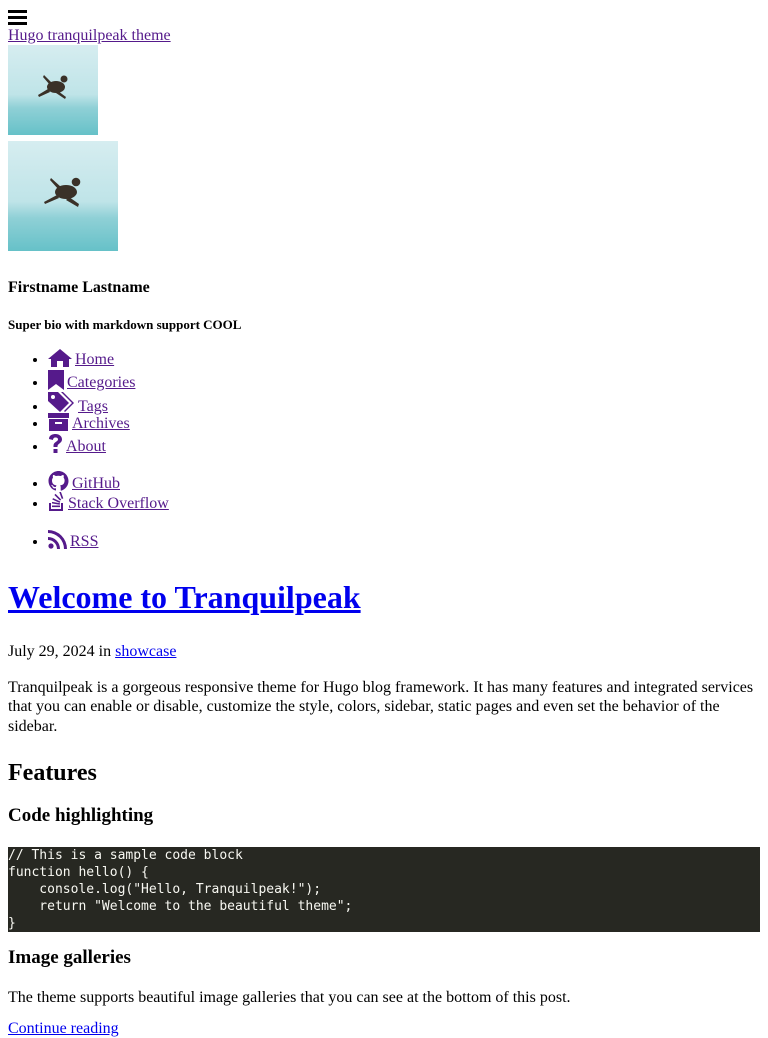 This screenshot has width=768, height=1038. I want to click on nav-link-archives: Archives, so click(89, 422).